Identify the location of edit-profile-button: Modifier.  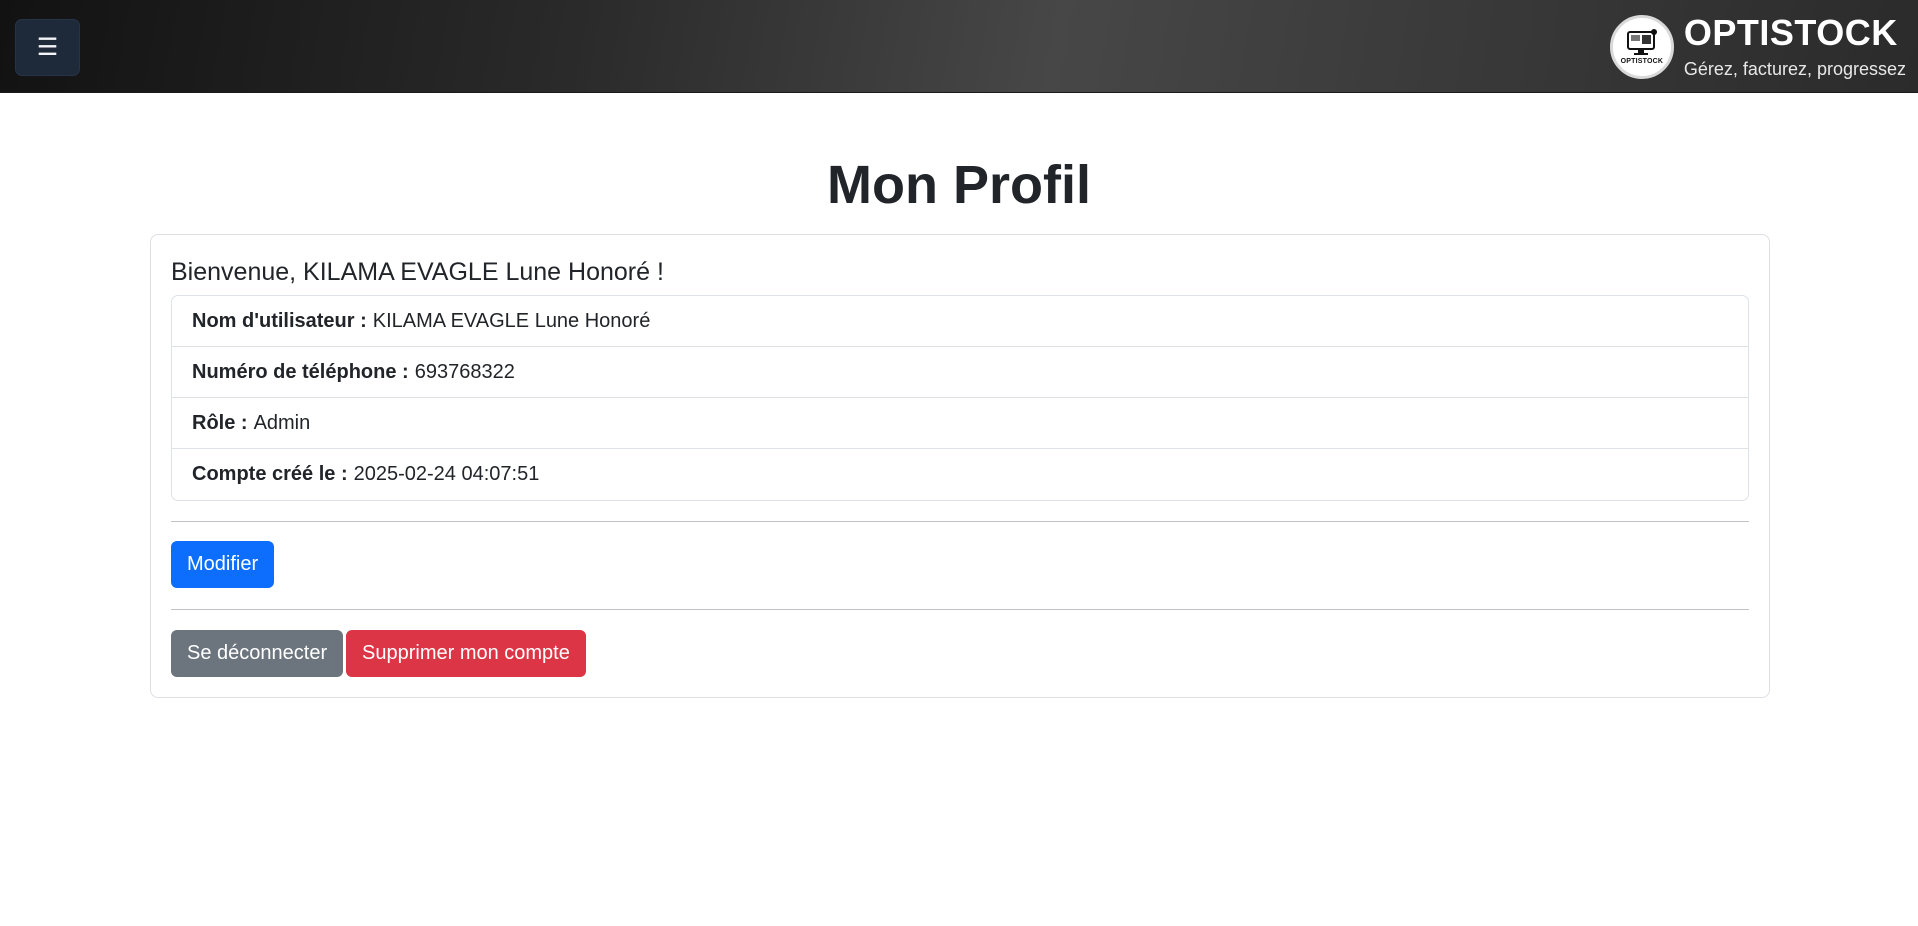
(223, 564).